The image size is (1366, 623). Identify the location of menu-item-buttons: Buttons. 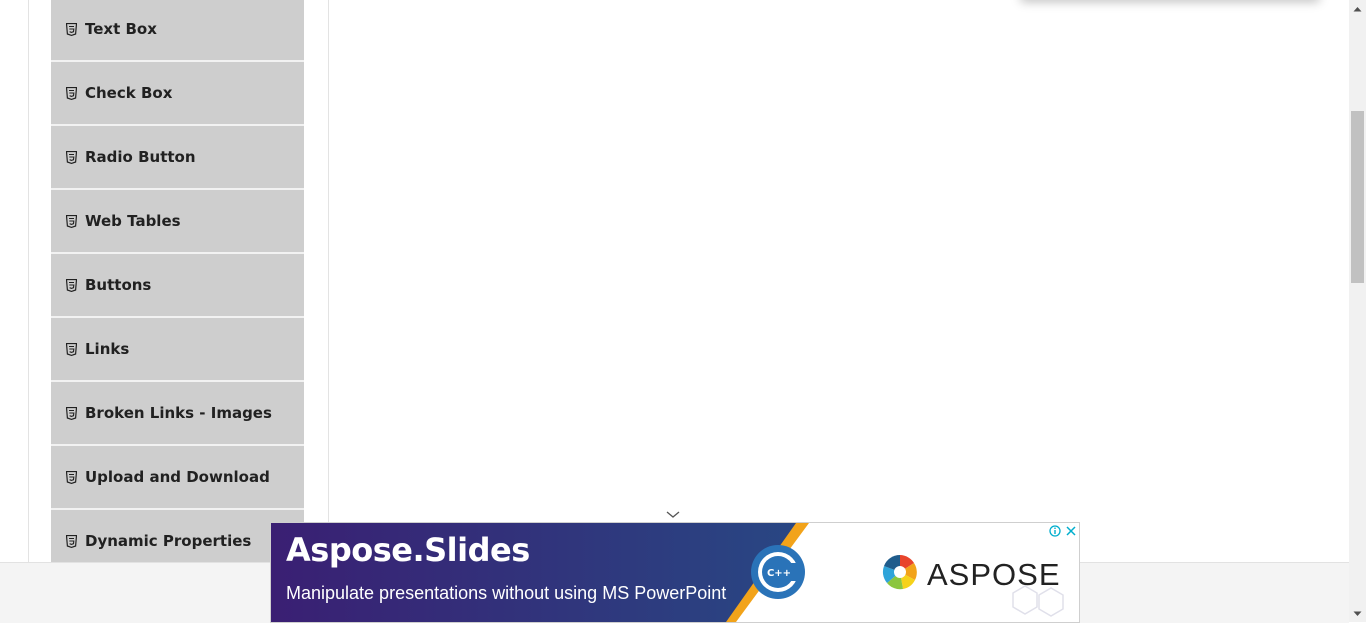
(177, 286).